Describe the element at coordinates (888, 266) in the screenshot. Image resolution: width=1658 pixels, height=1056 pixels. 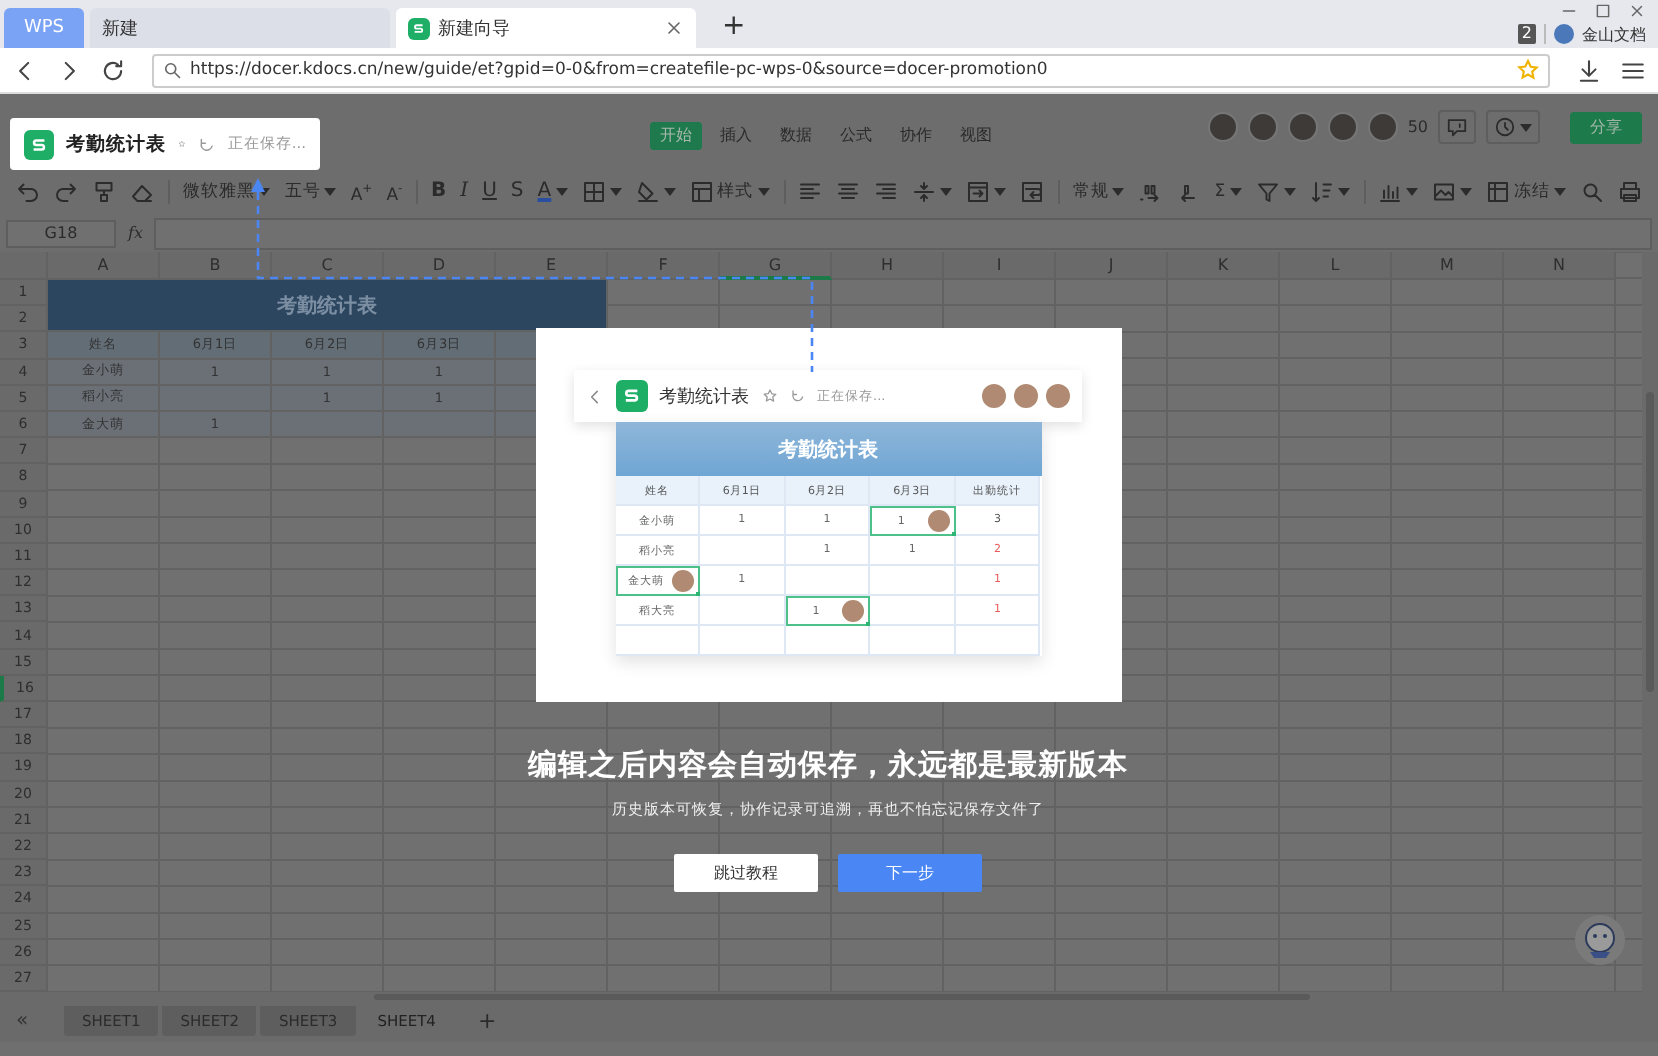
I see `column-header: H` at that location.